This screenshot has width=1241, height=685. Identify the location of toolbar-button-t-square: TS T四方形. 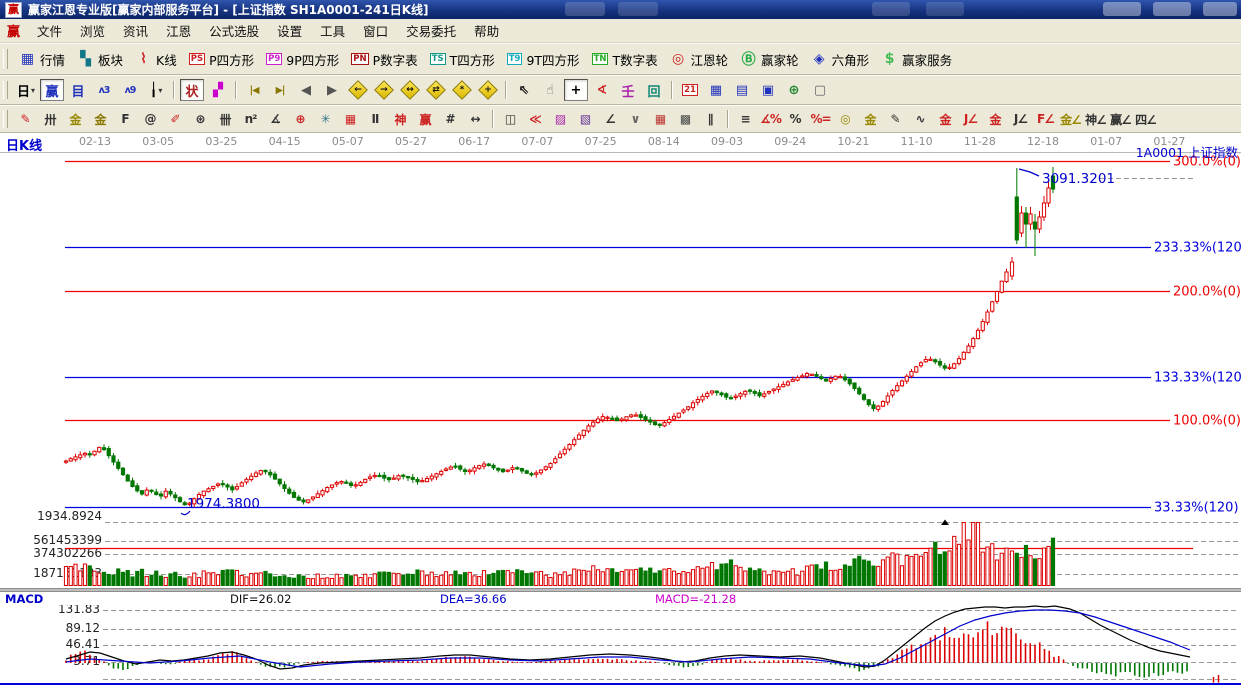
(462, 59).